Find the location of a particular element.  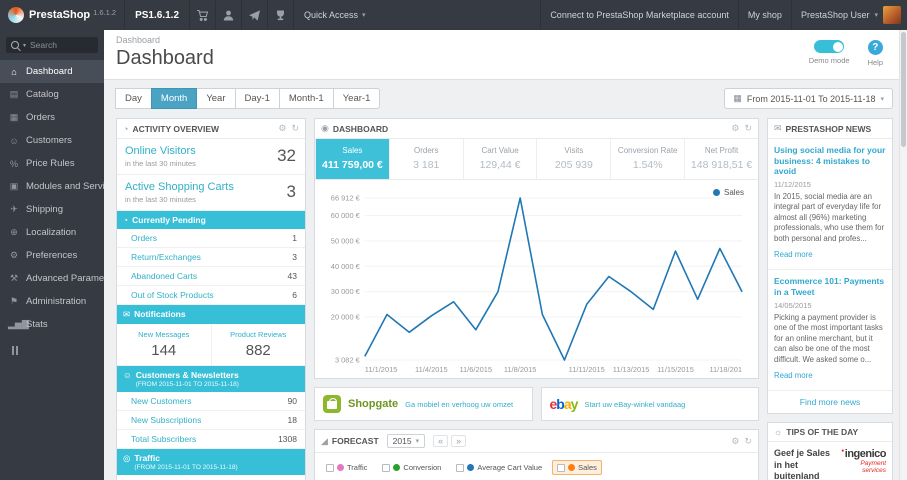

row-value: 6 is located at coordinates (294, 295).